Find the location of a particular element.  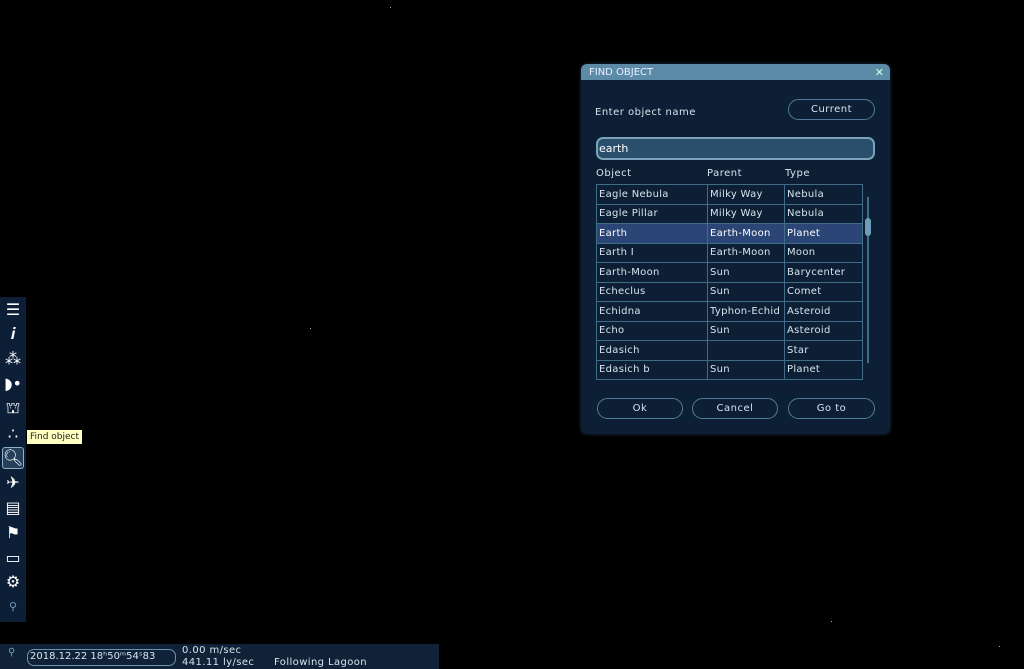

location-pin-icon: ⚲ is located at coordinates (12, 652).